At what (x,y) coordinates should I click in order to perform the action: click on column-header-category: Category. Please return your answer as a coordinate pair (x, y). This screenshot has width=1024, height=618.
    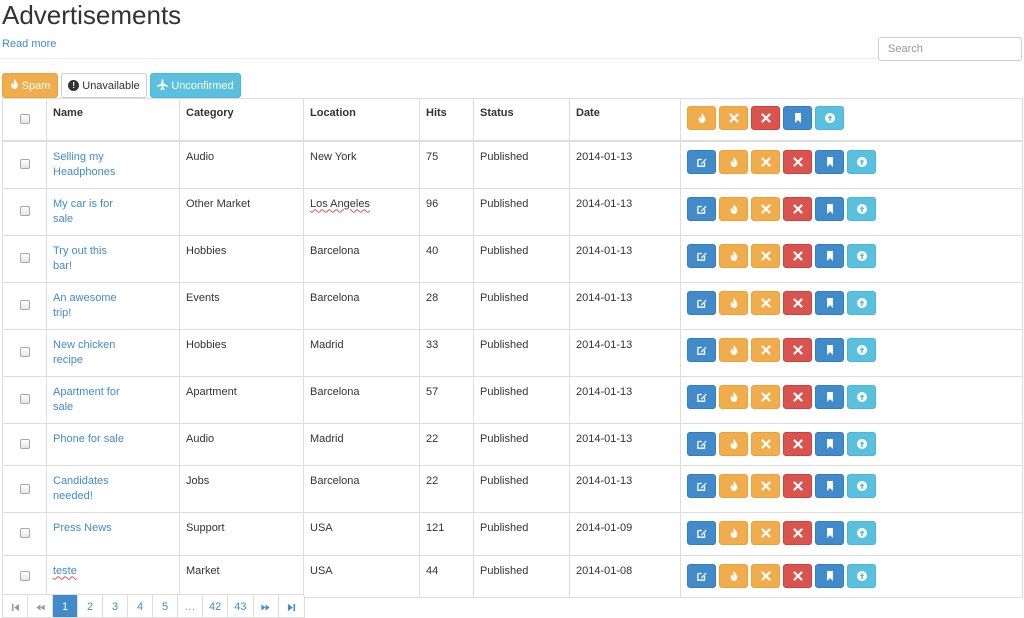
    Looking at the image, I should click on (241, 120).